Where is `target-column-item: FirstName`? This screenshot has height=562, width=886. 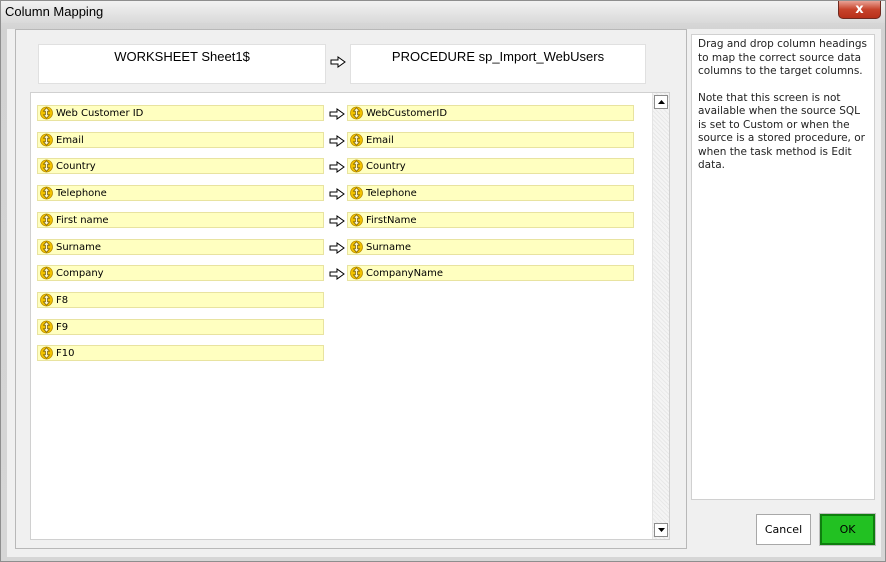 target-column-item: FirstName is located at coordinates (490, 220).